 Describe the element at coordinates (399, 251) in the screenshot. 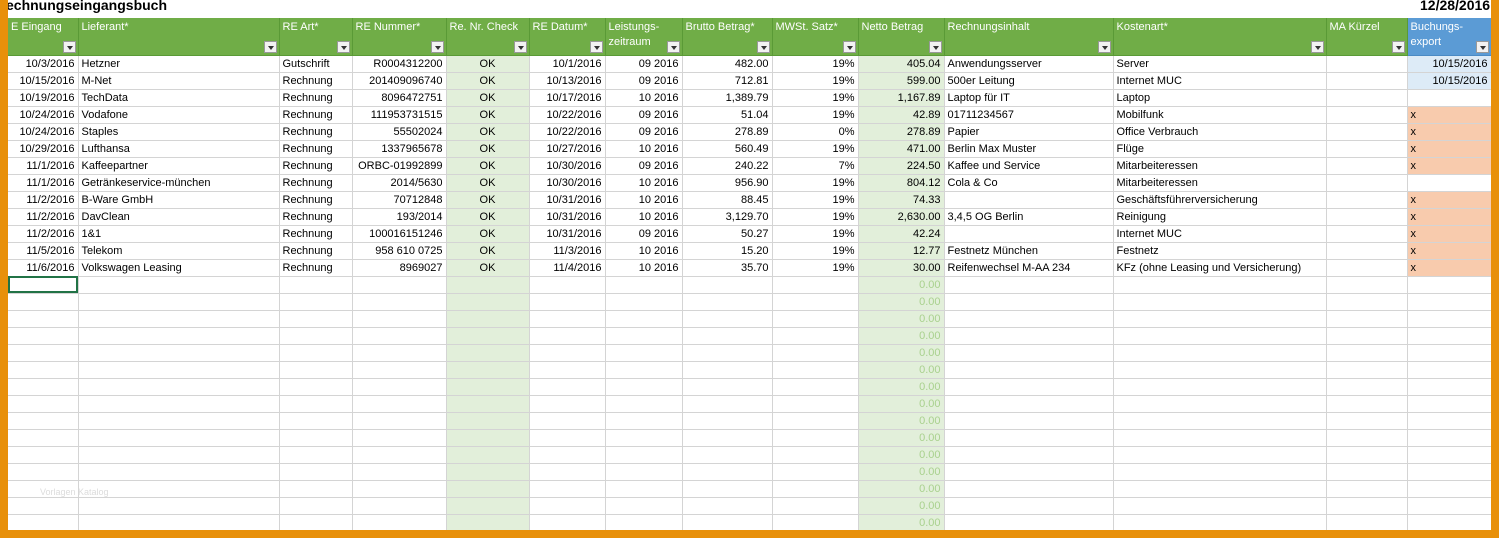

I see `table-cell: 958 610 0725` at that location.